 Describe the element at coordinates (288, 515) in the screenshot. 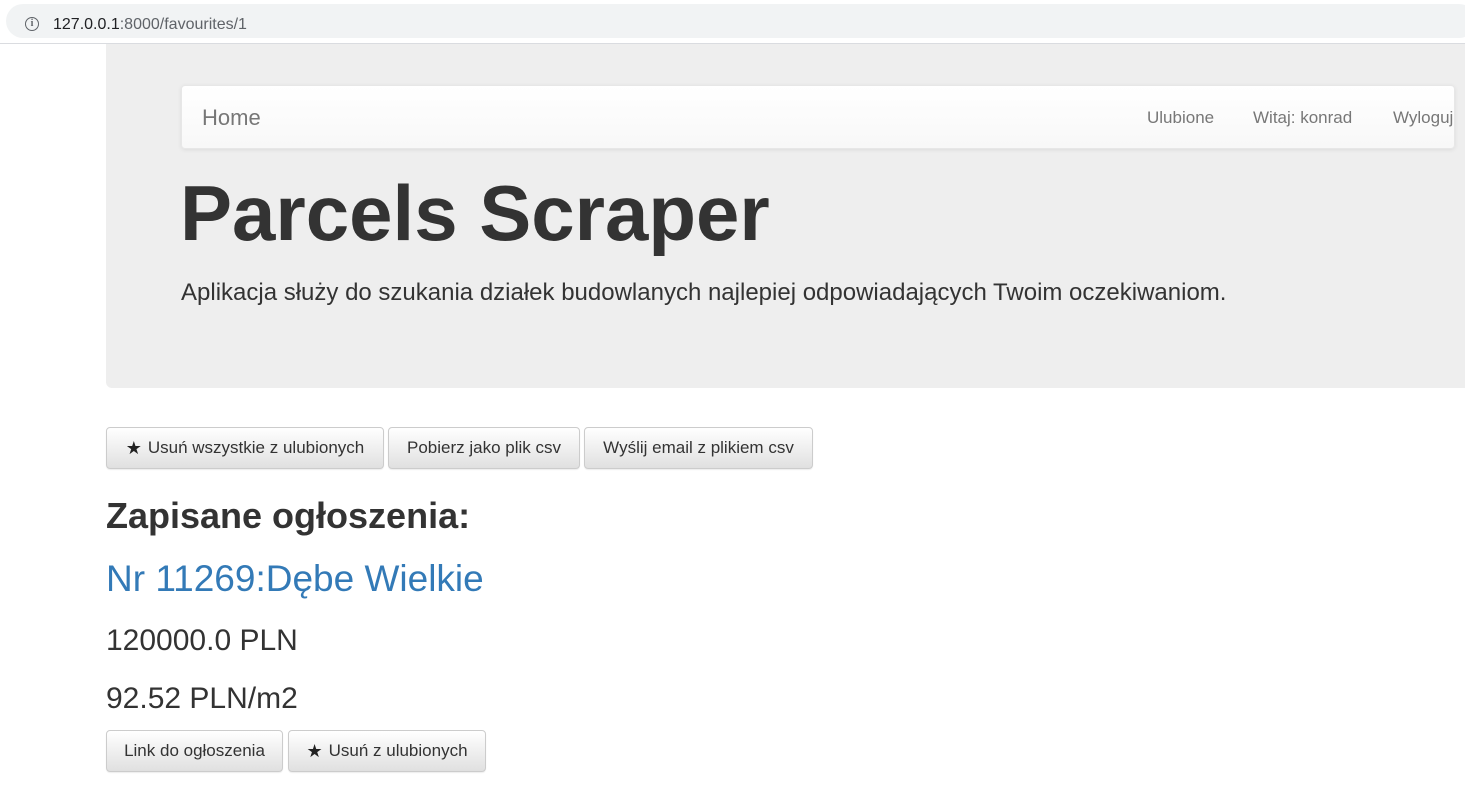

I see `saved-listings-heading: Zapisane ogłoszenia:` at that location.